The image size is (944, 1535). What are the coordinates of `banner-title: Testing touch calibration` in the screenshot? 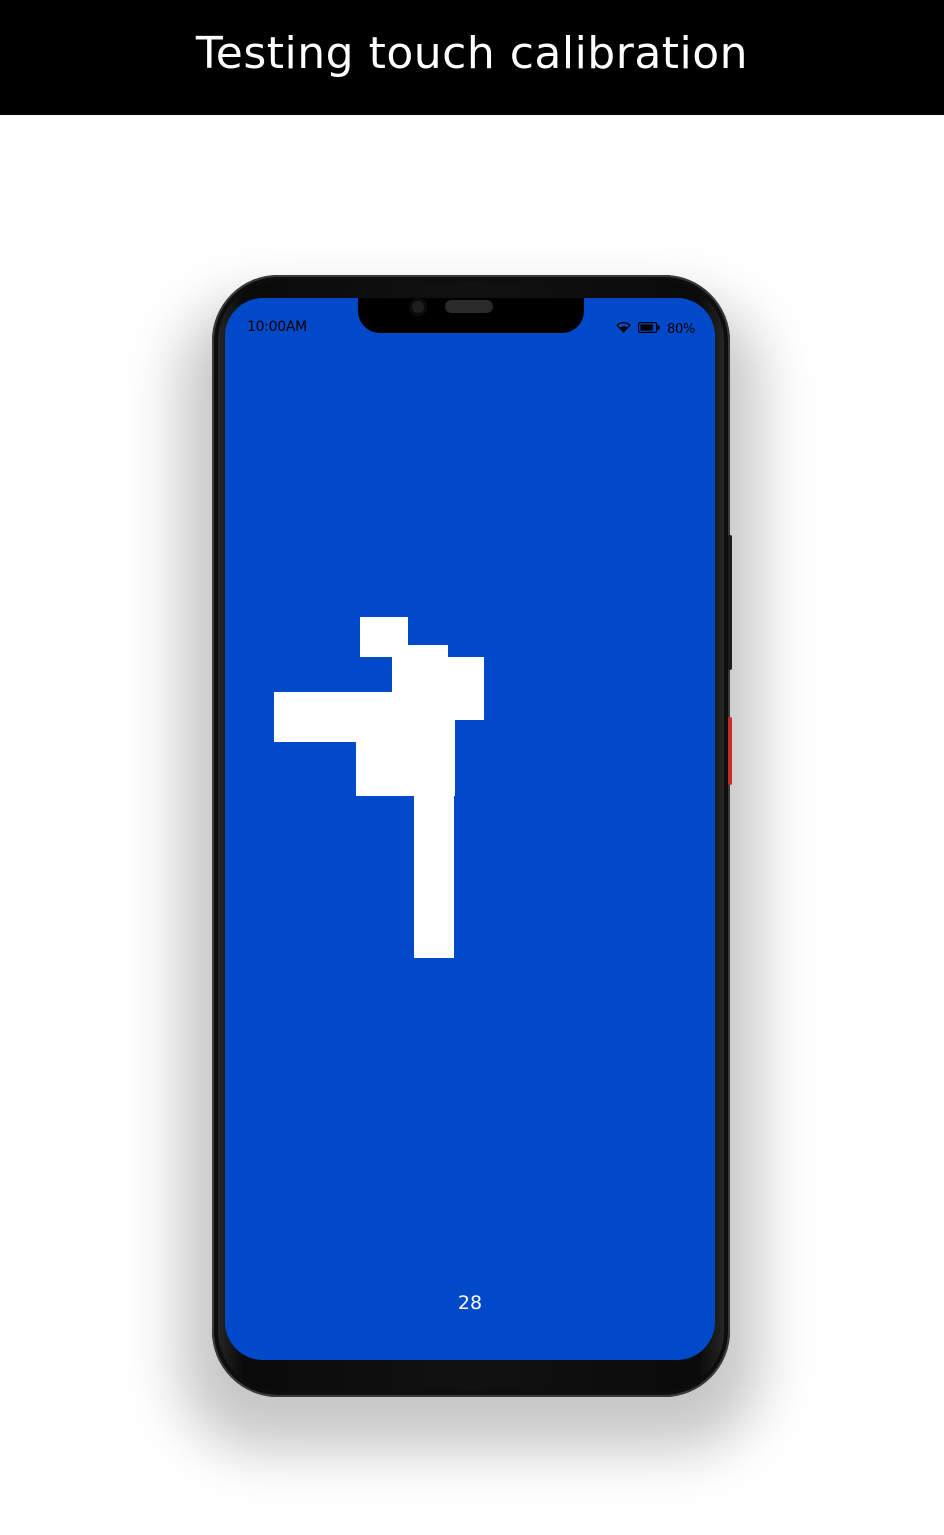 It's located at (472, 53).